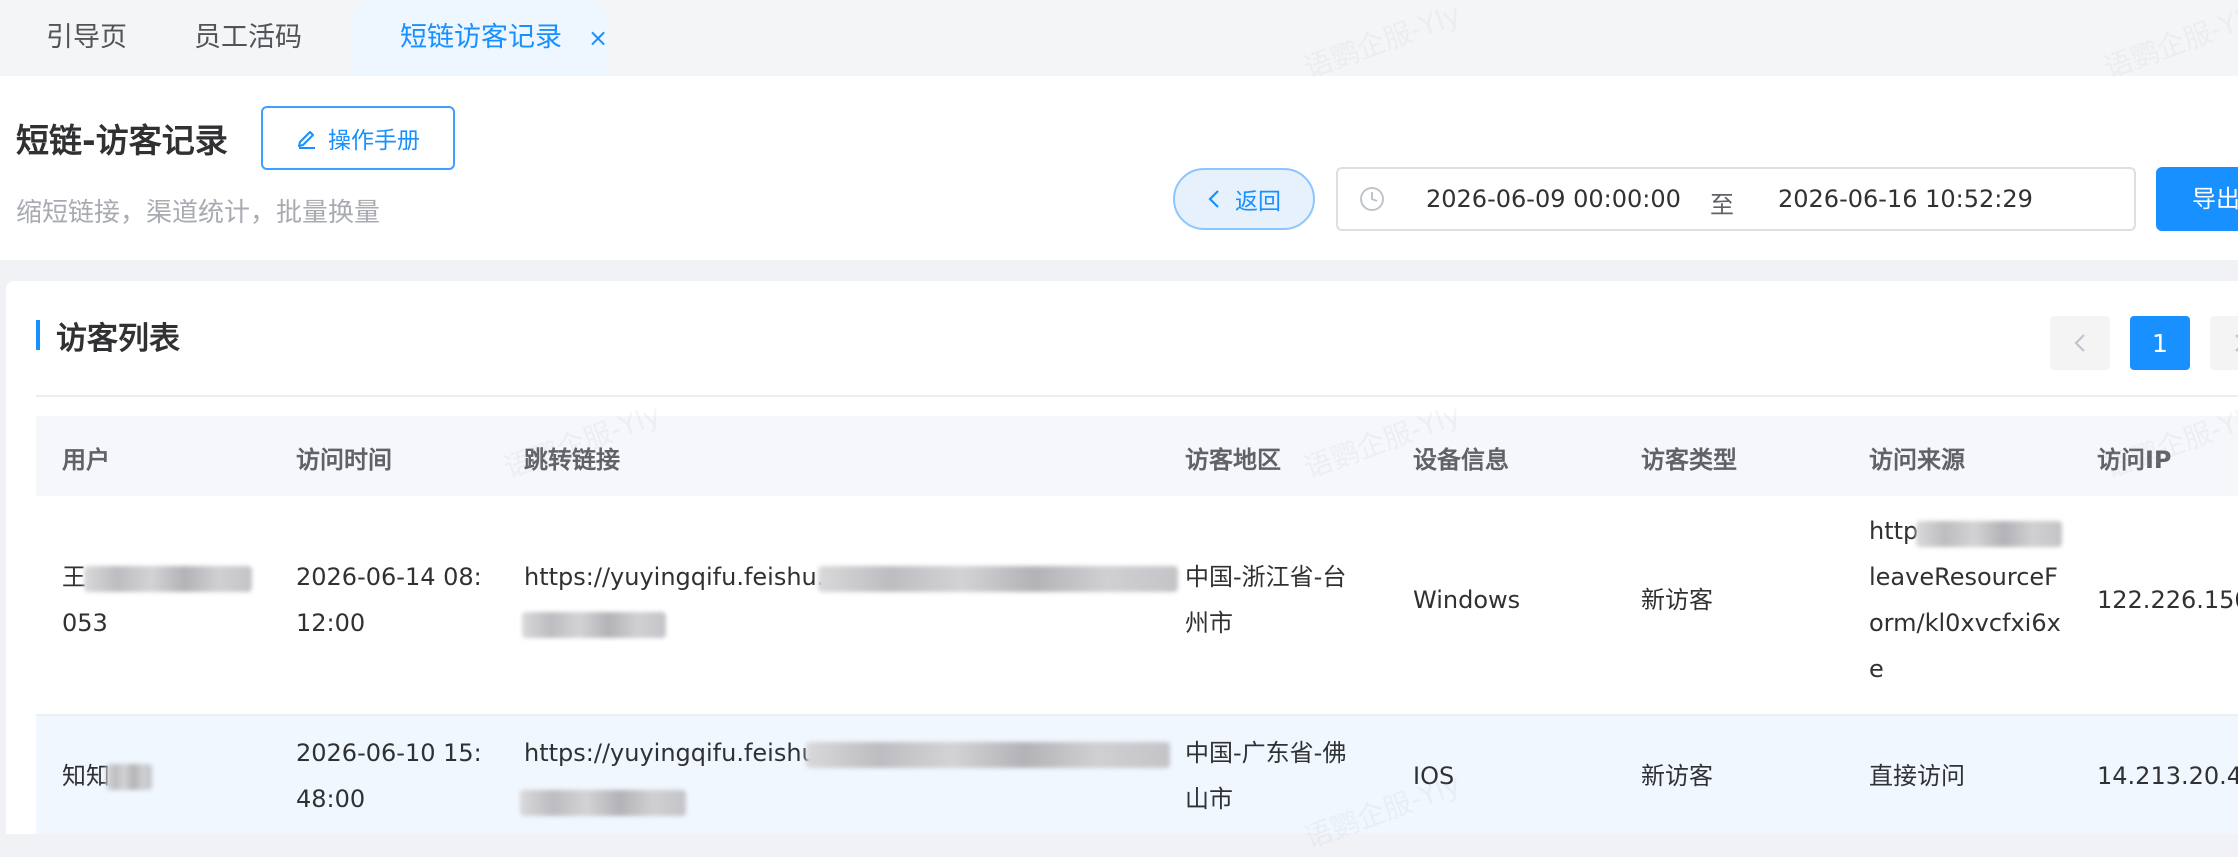 The image size is (2238, 857). What do you see at coordinates (1372, 199) in the screenshot?
I see `clock-icon` at bounding box center [1372, 199].